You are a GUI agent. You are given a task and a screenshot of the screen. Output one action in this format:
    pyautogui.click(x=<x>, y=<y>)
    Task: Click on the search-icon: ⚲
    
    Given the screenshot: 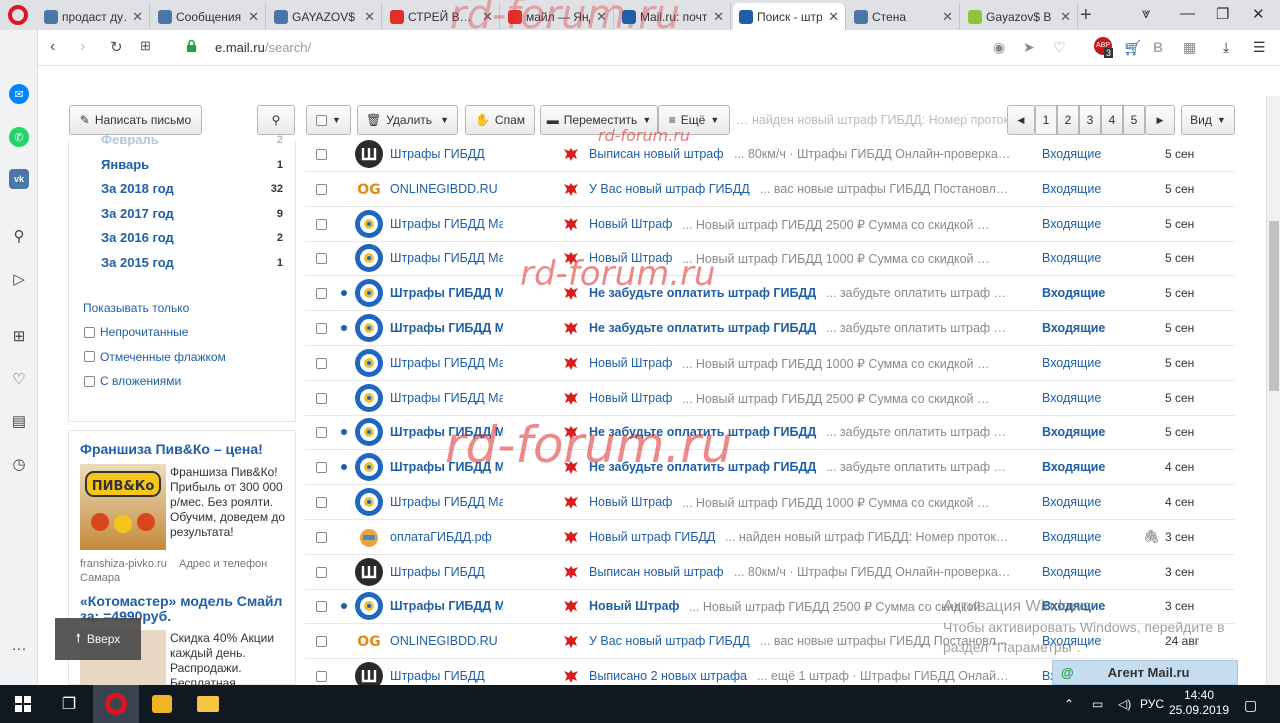 What is the action you would take?
    pyautogui.click(x=19, y=236)
    